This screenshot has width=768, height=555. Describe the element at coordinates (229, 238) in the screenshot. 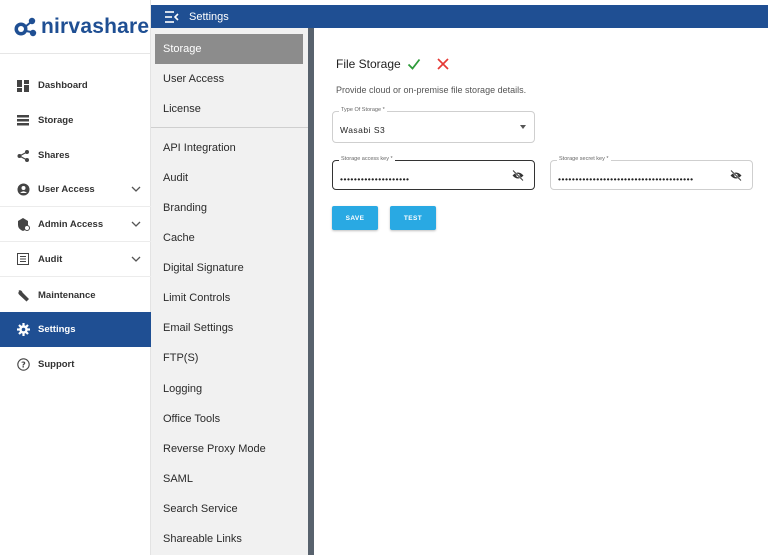

I see `settings-item-cache: Cache` at that location.